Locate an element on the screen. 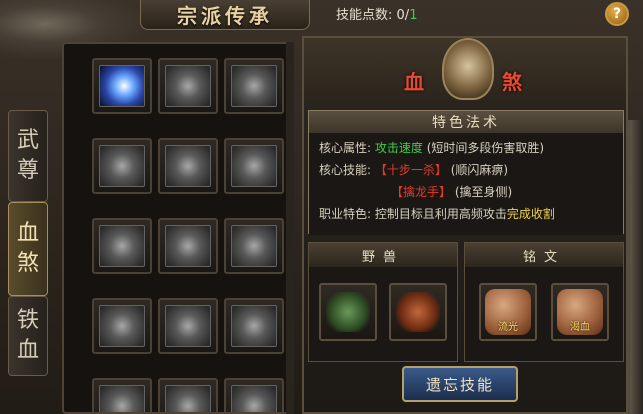 This screenshot has width=643, height=414. skill-points-max: 1 is located at coordinates (413, 15).